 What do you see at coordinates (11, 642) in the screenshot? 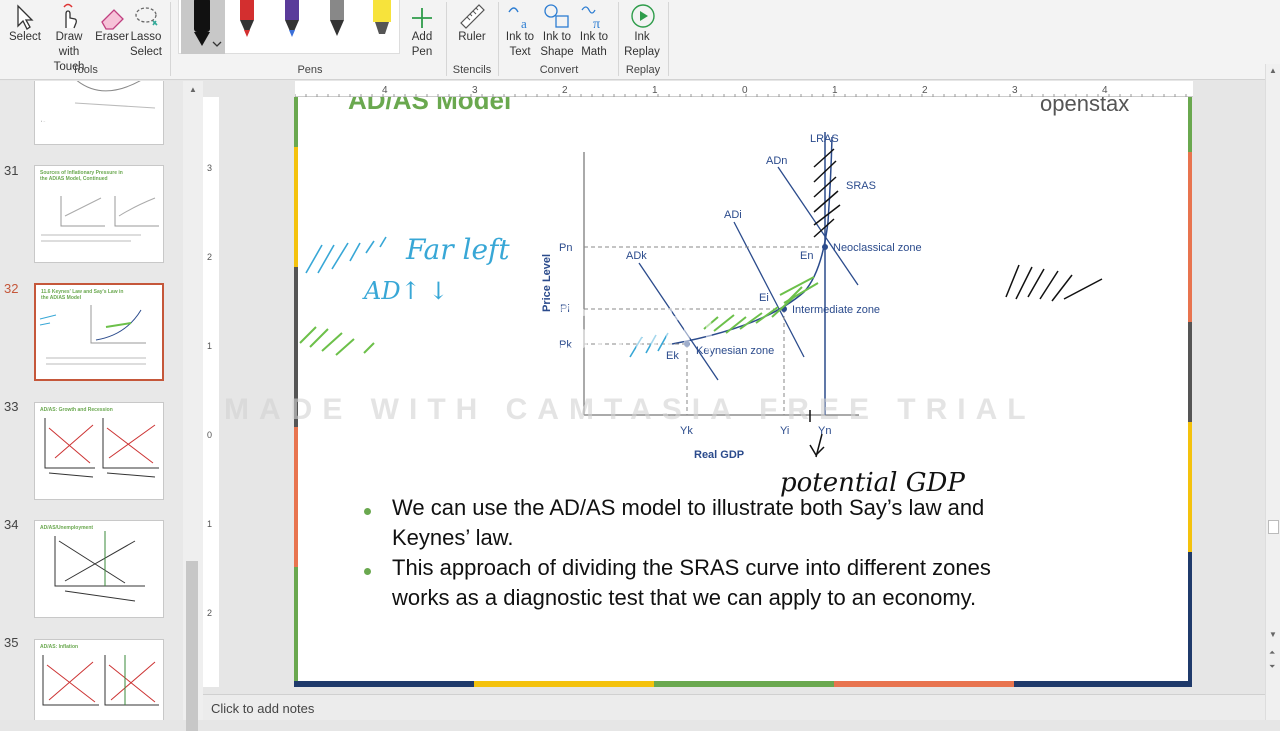
I see `slide-number: 35` at bounding box center [11, 642].